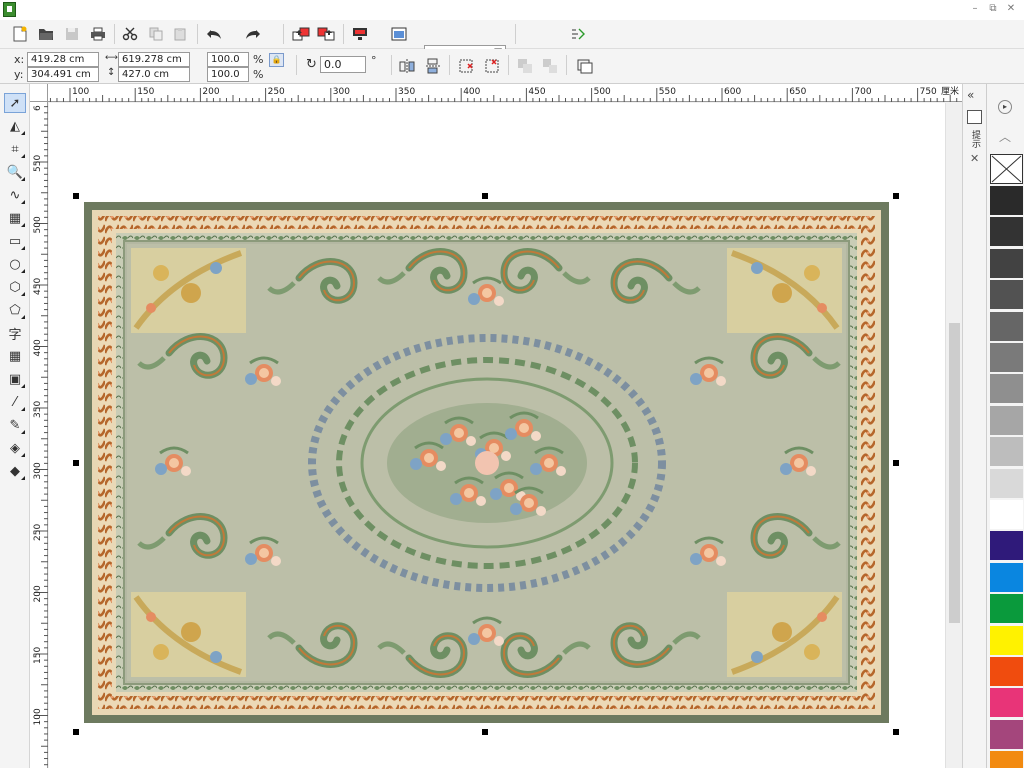 Image resolution: width=1024 pixels, height=768 pixels. I want to click on shape-tool-icon: ◭, so click(15, 126).